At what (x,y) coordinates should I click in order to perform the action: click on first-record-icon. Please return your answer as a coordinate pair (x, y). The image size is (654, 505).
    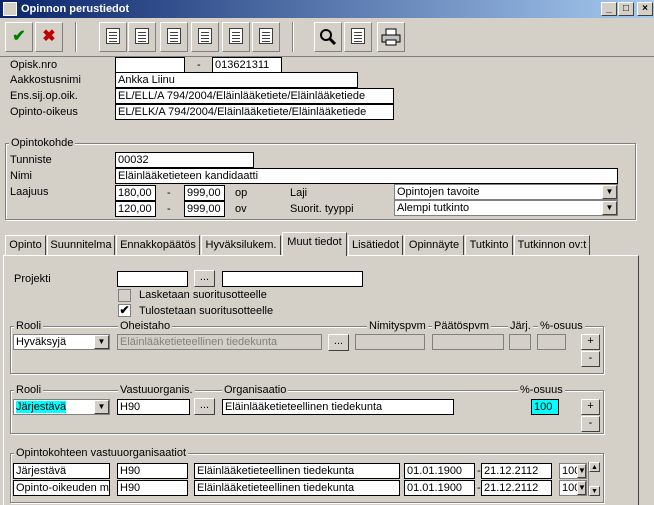
    Looking at the image, I should click on (174, 37).